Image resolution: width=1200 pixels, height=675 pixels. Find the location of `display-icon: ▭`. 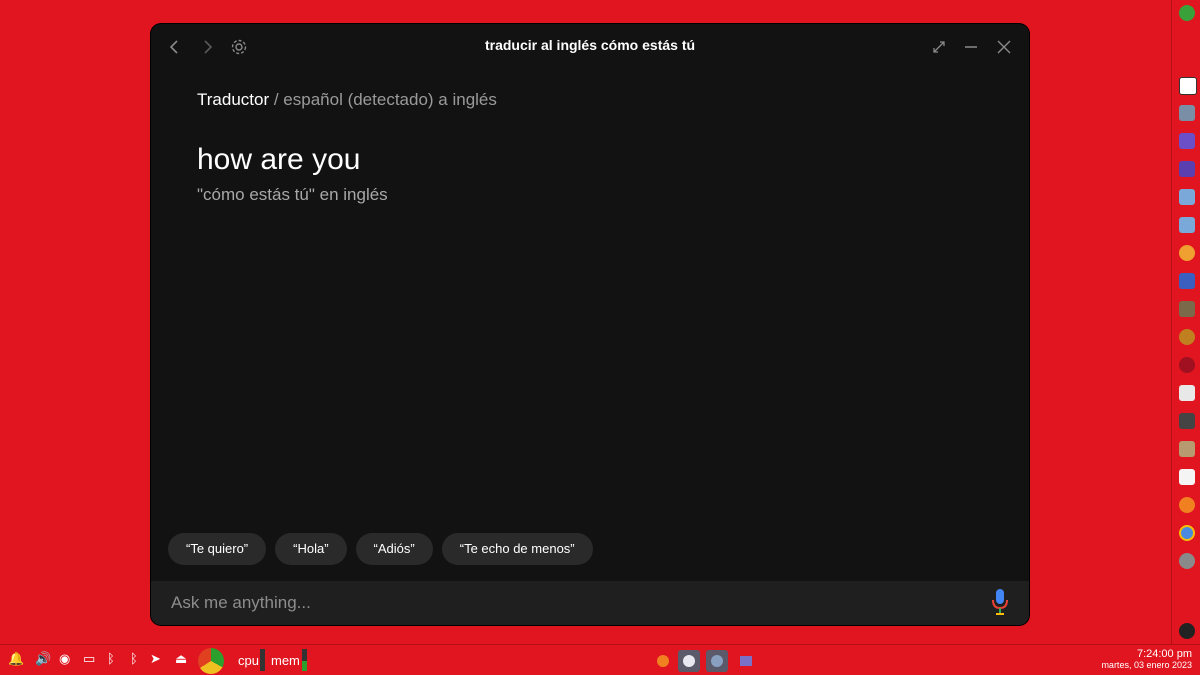

display-icon: ▭ is located at coordinates (89, 660).